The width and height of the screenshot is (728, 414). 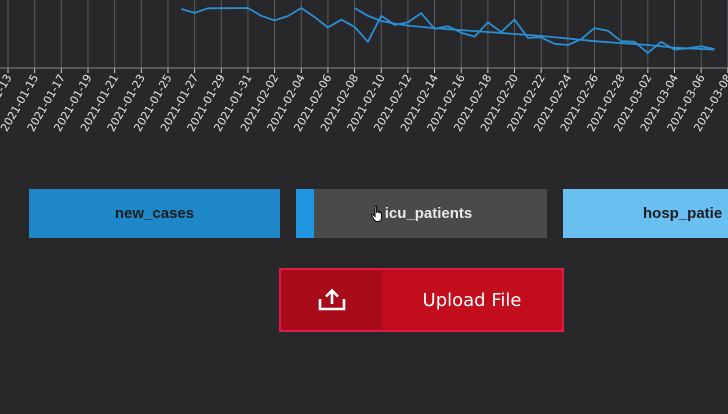 What do you see at coordinates (472, 300) in the screenshot?
I see `upload-file-label: Upload File` at bounding box center [472, 300].